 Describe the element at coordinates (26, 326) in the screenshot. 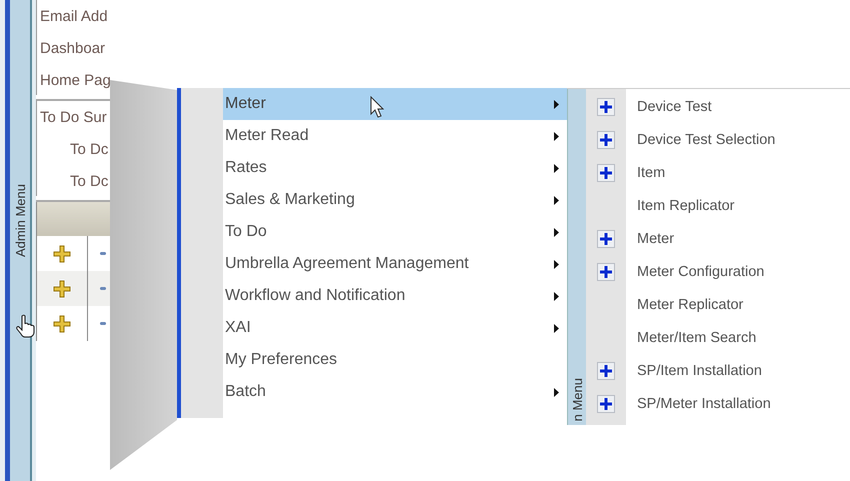

I see `hand-cursor-icon` at that location.